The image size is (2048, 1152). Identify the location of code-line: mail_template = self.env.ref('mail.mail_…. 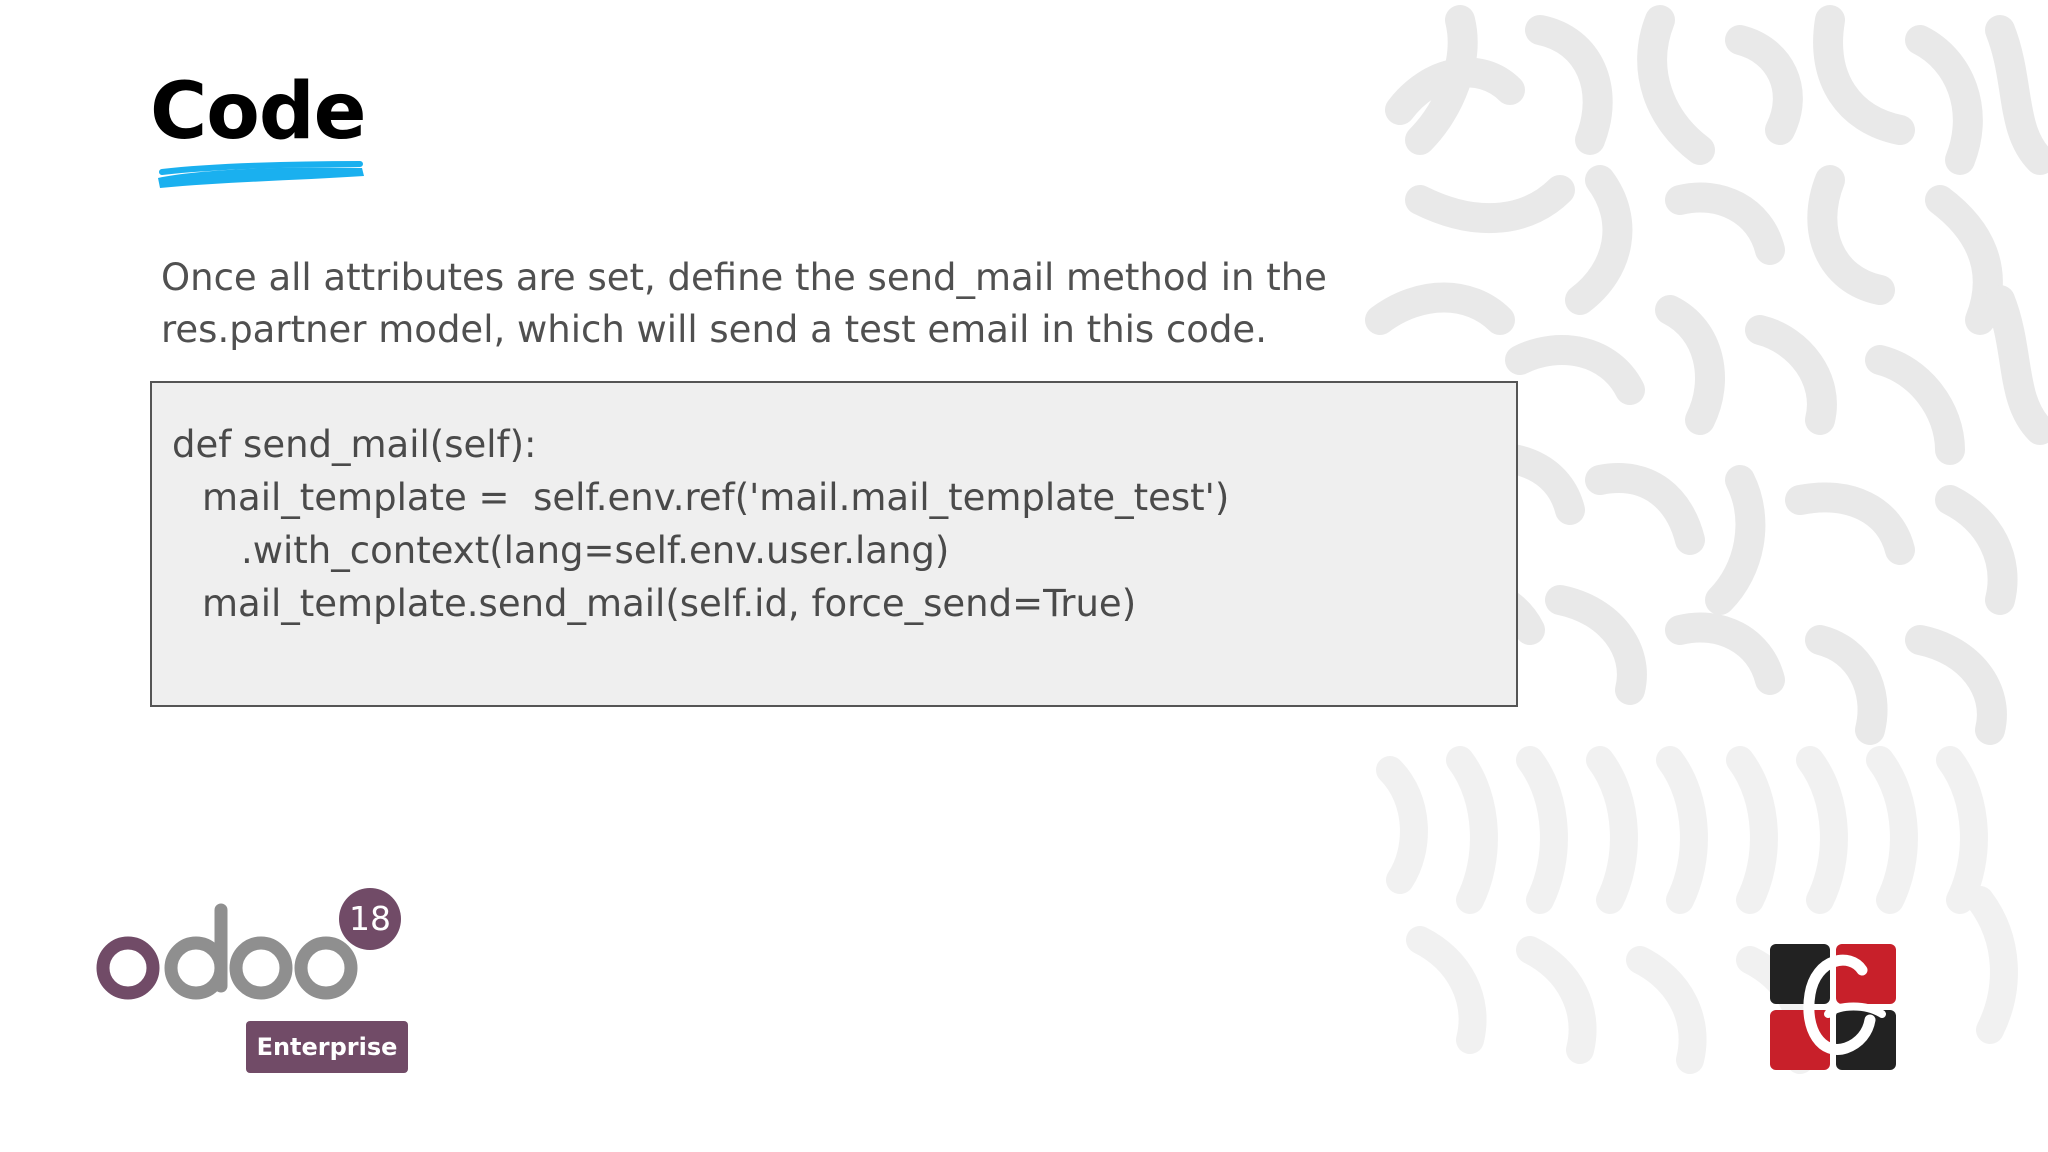
(716, 497).